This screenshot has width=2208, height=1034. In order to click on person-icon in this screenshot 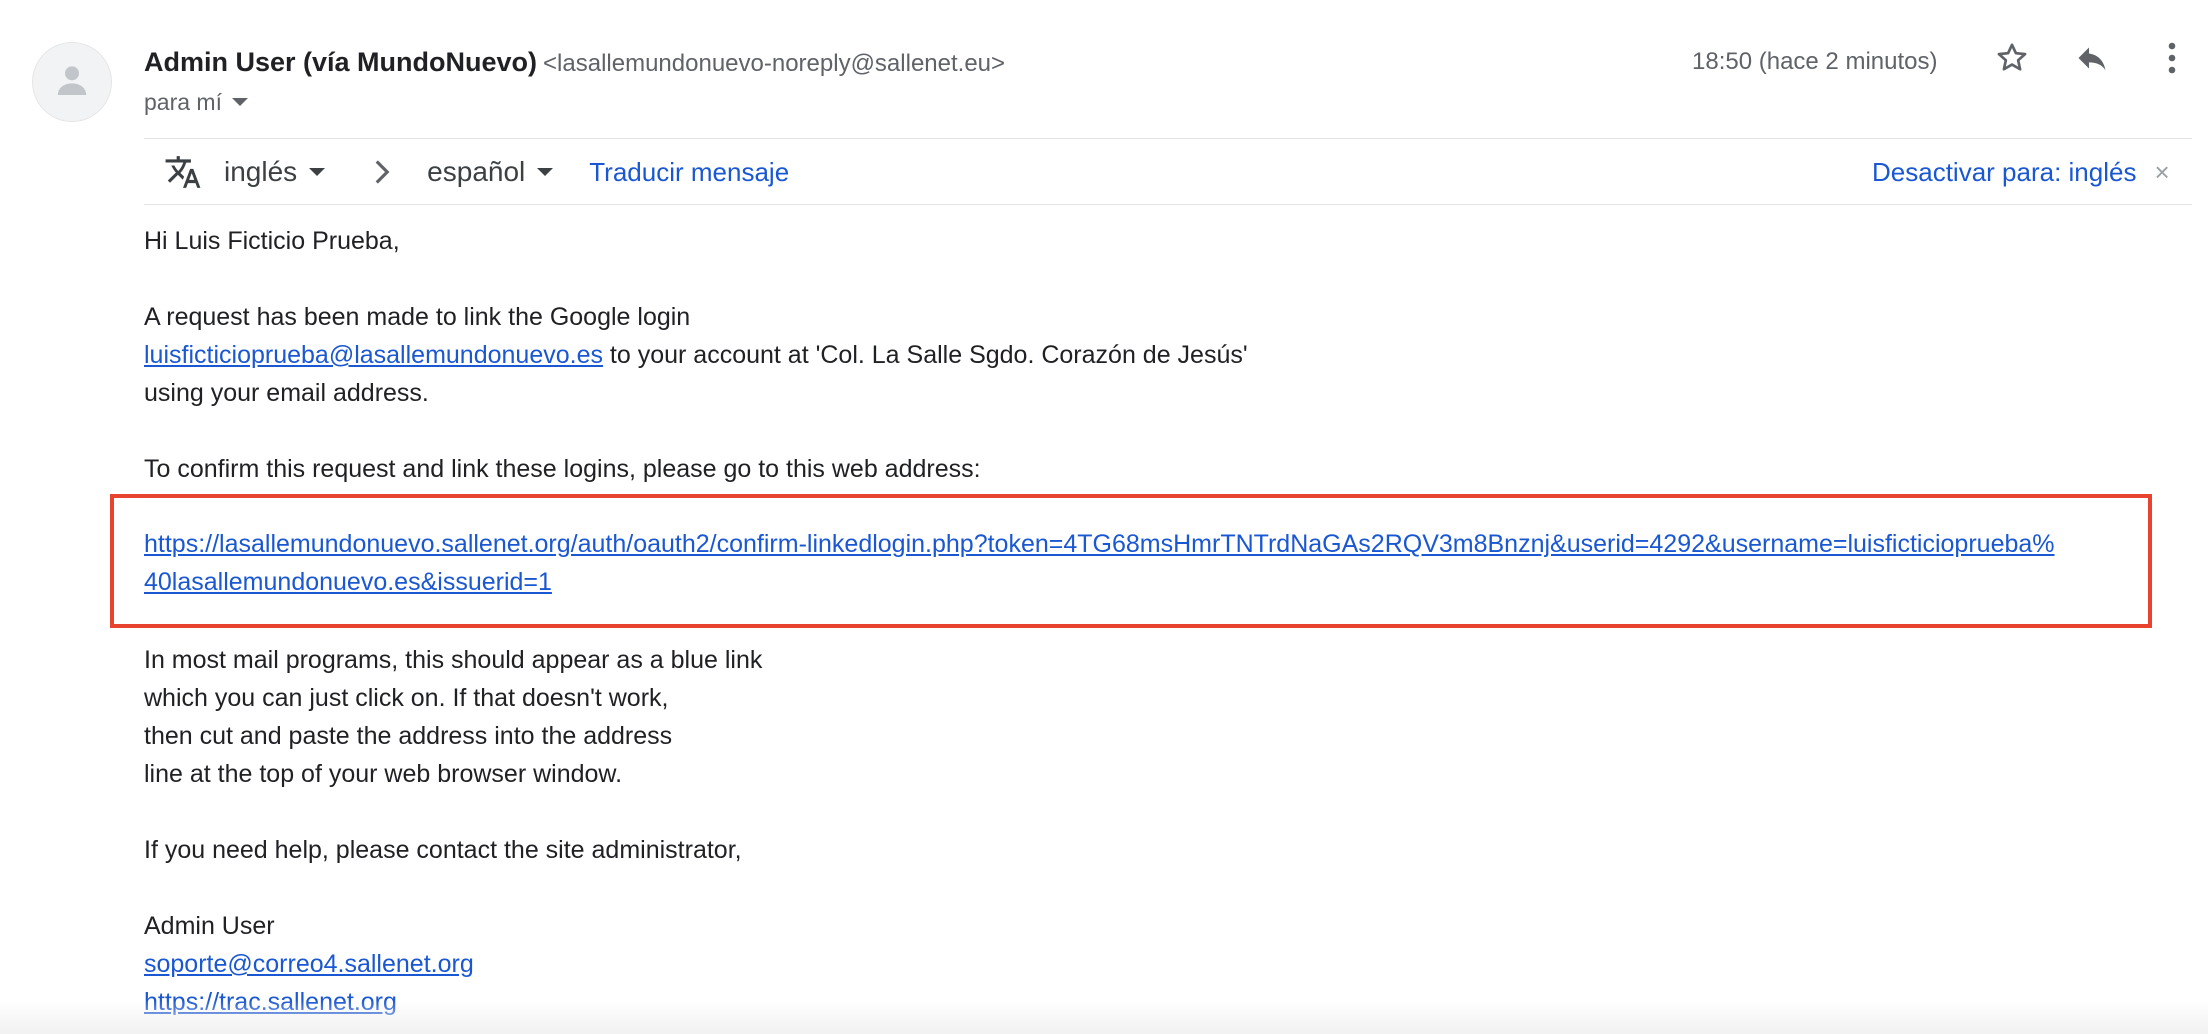, I will do `click(72, 82)`.